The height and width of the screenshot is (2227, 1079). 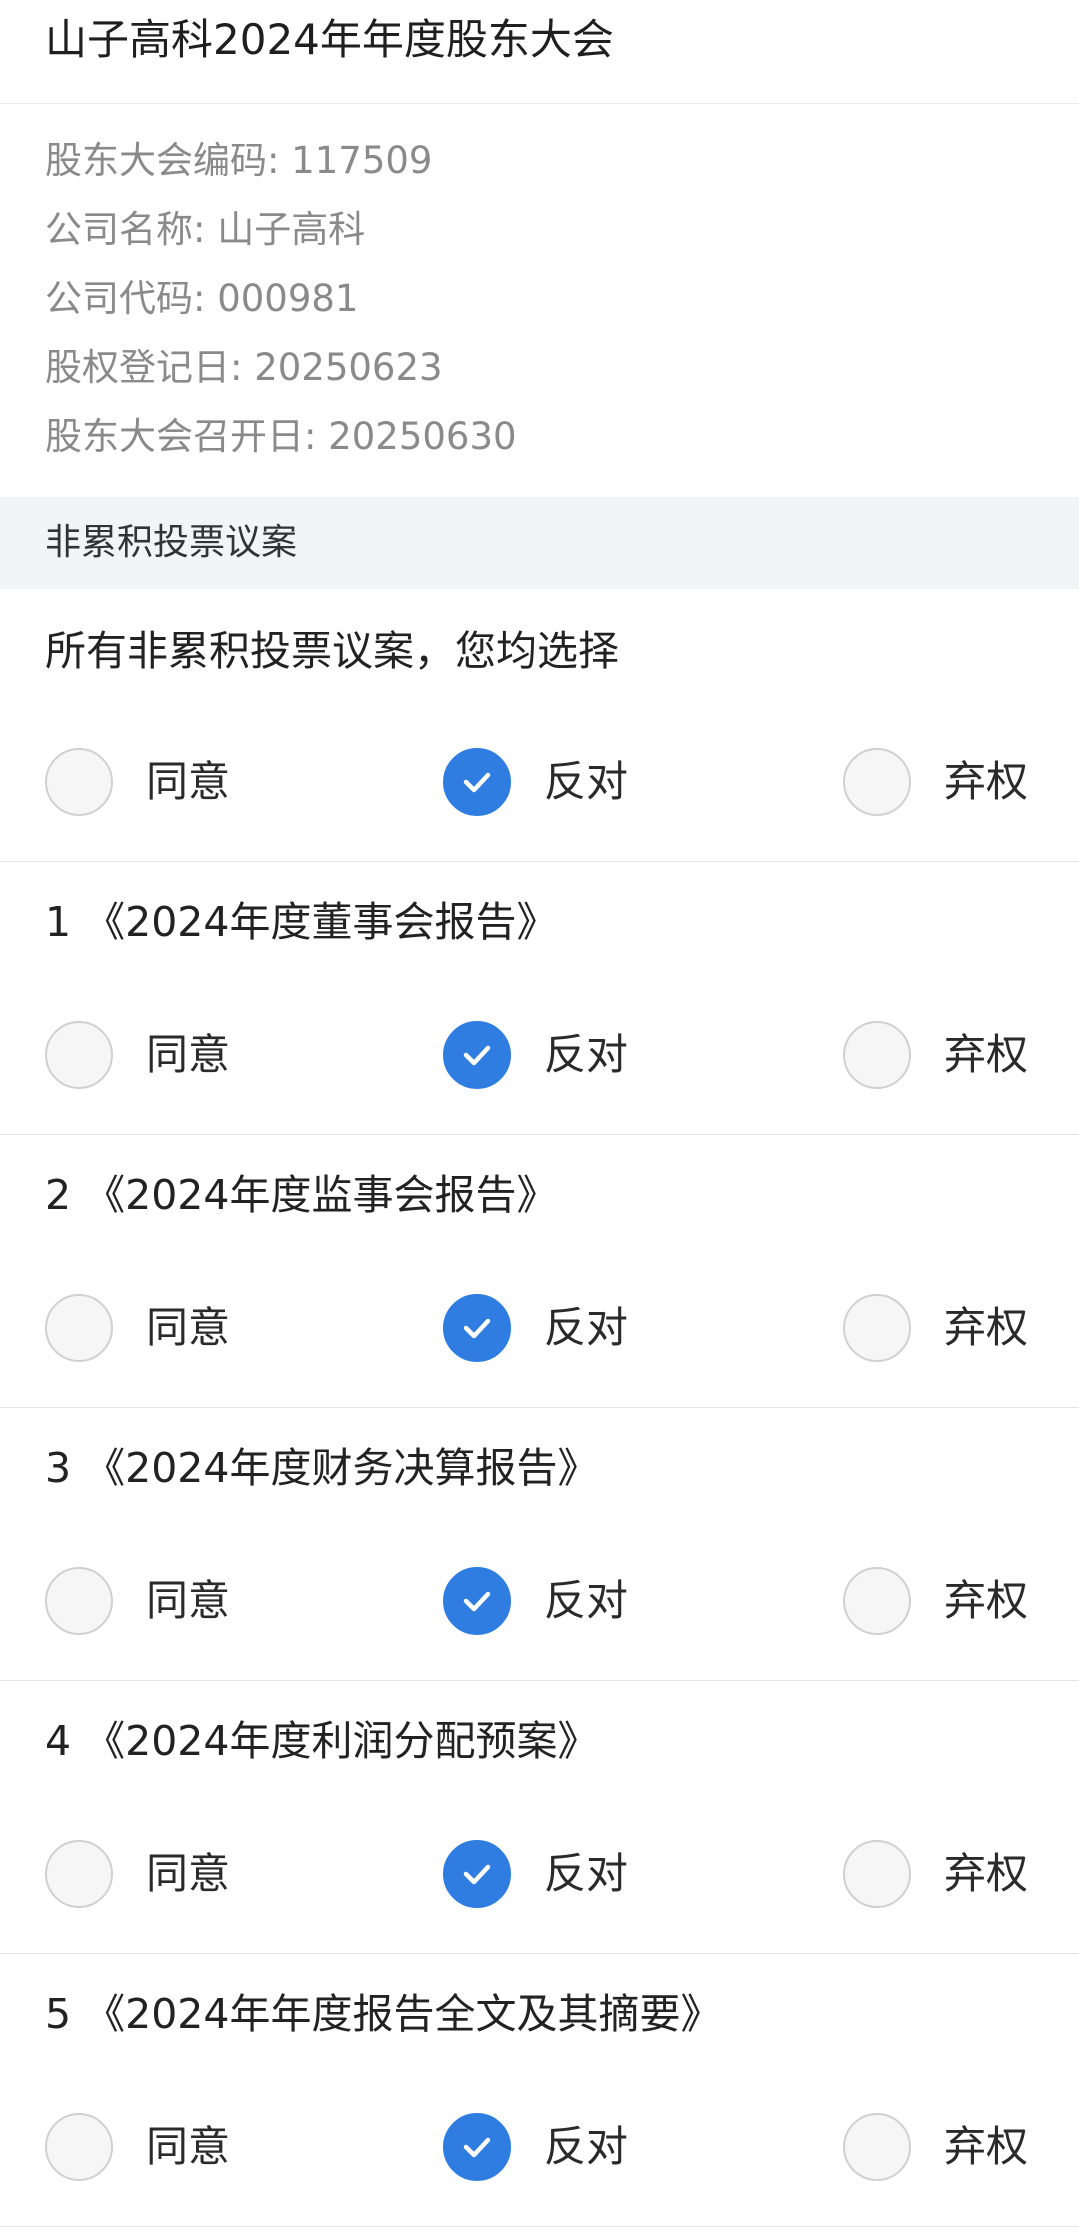 What do you see at coordinates (239, 160) in the screenshot?
I see `meeting-code: 股东大会编码: 117509` at bounding box center [239, 160].